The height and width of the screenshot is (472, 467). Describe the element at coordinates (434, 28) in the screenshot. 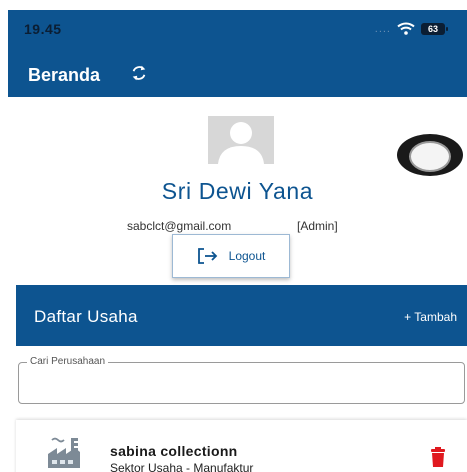

I see `battery-icon: 63` at that location.